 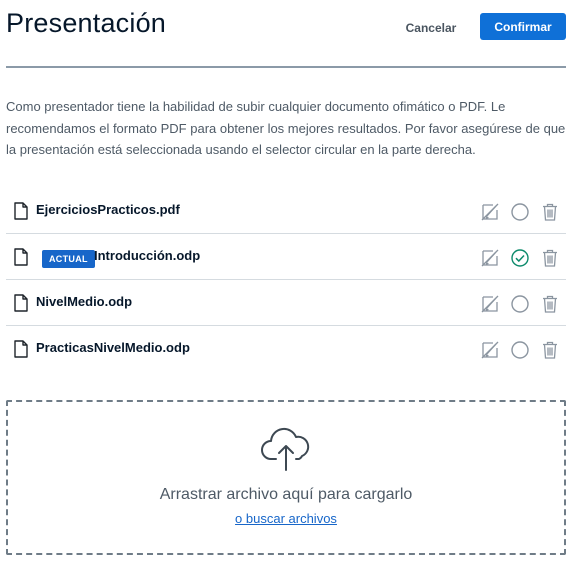 I want to click on file-row: NivelMedio.odp, so click(x=286, y=303).